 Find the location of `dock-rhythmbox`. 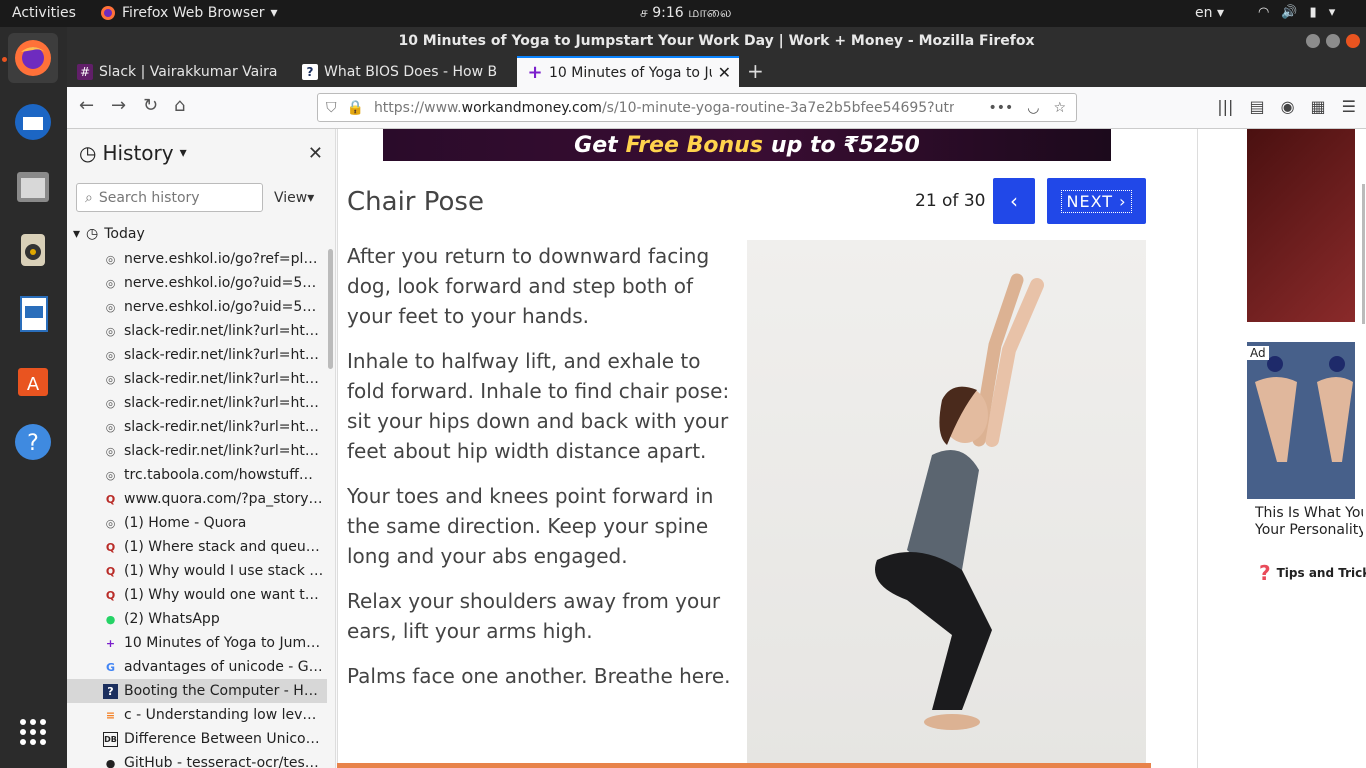

dock-rhythmbox is located at coordinates (33, 250).